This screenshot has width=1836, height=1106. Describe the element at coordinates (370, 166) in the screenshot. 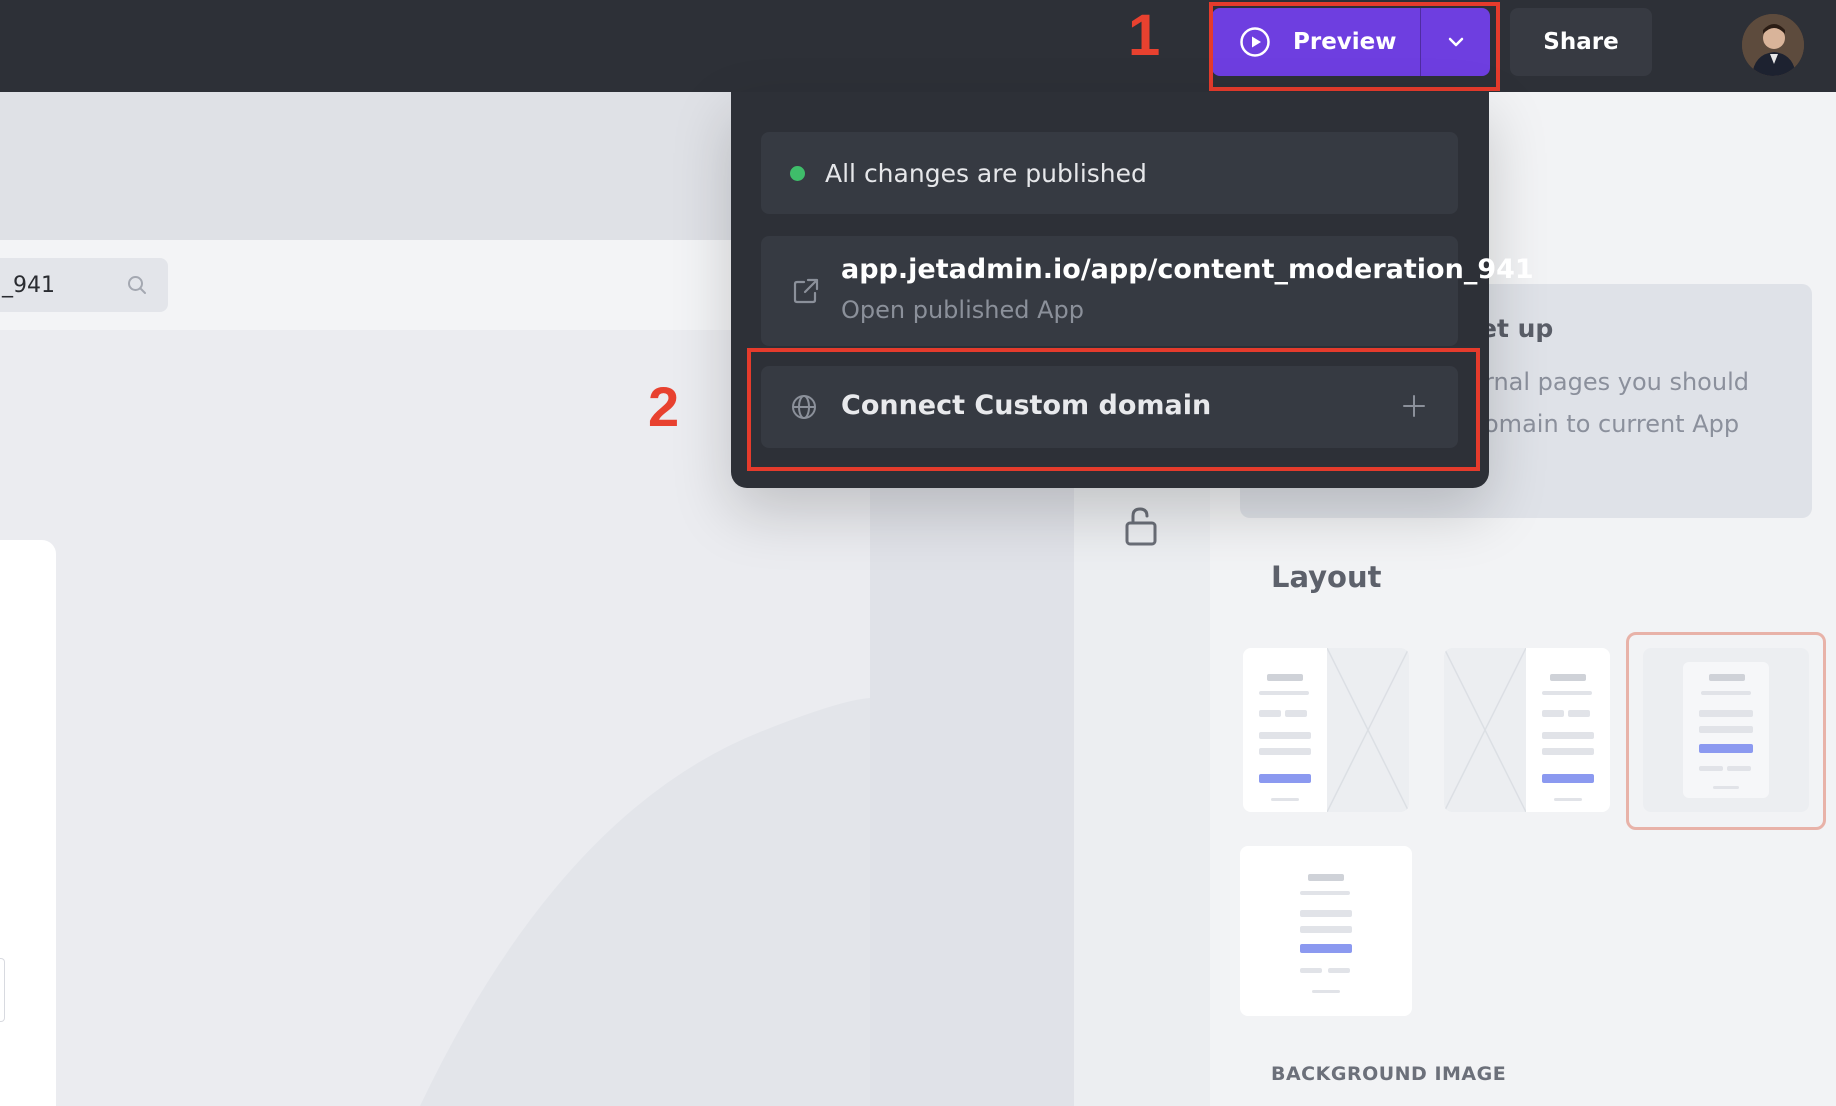

I see `canvas-header-band` at that location.